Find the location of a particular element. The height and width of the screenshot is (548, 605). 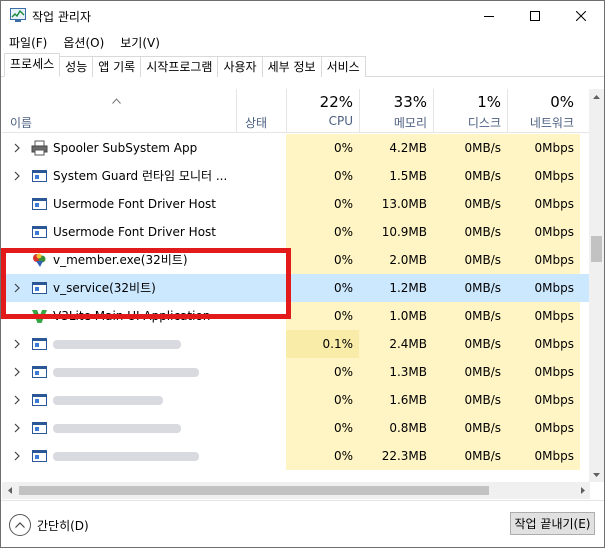

table-row: v_service(32비트) 0% 1.2MB 0MB/s 0Mbps is located at coordinates (296, 288).